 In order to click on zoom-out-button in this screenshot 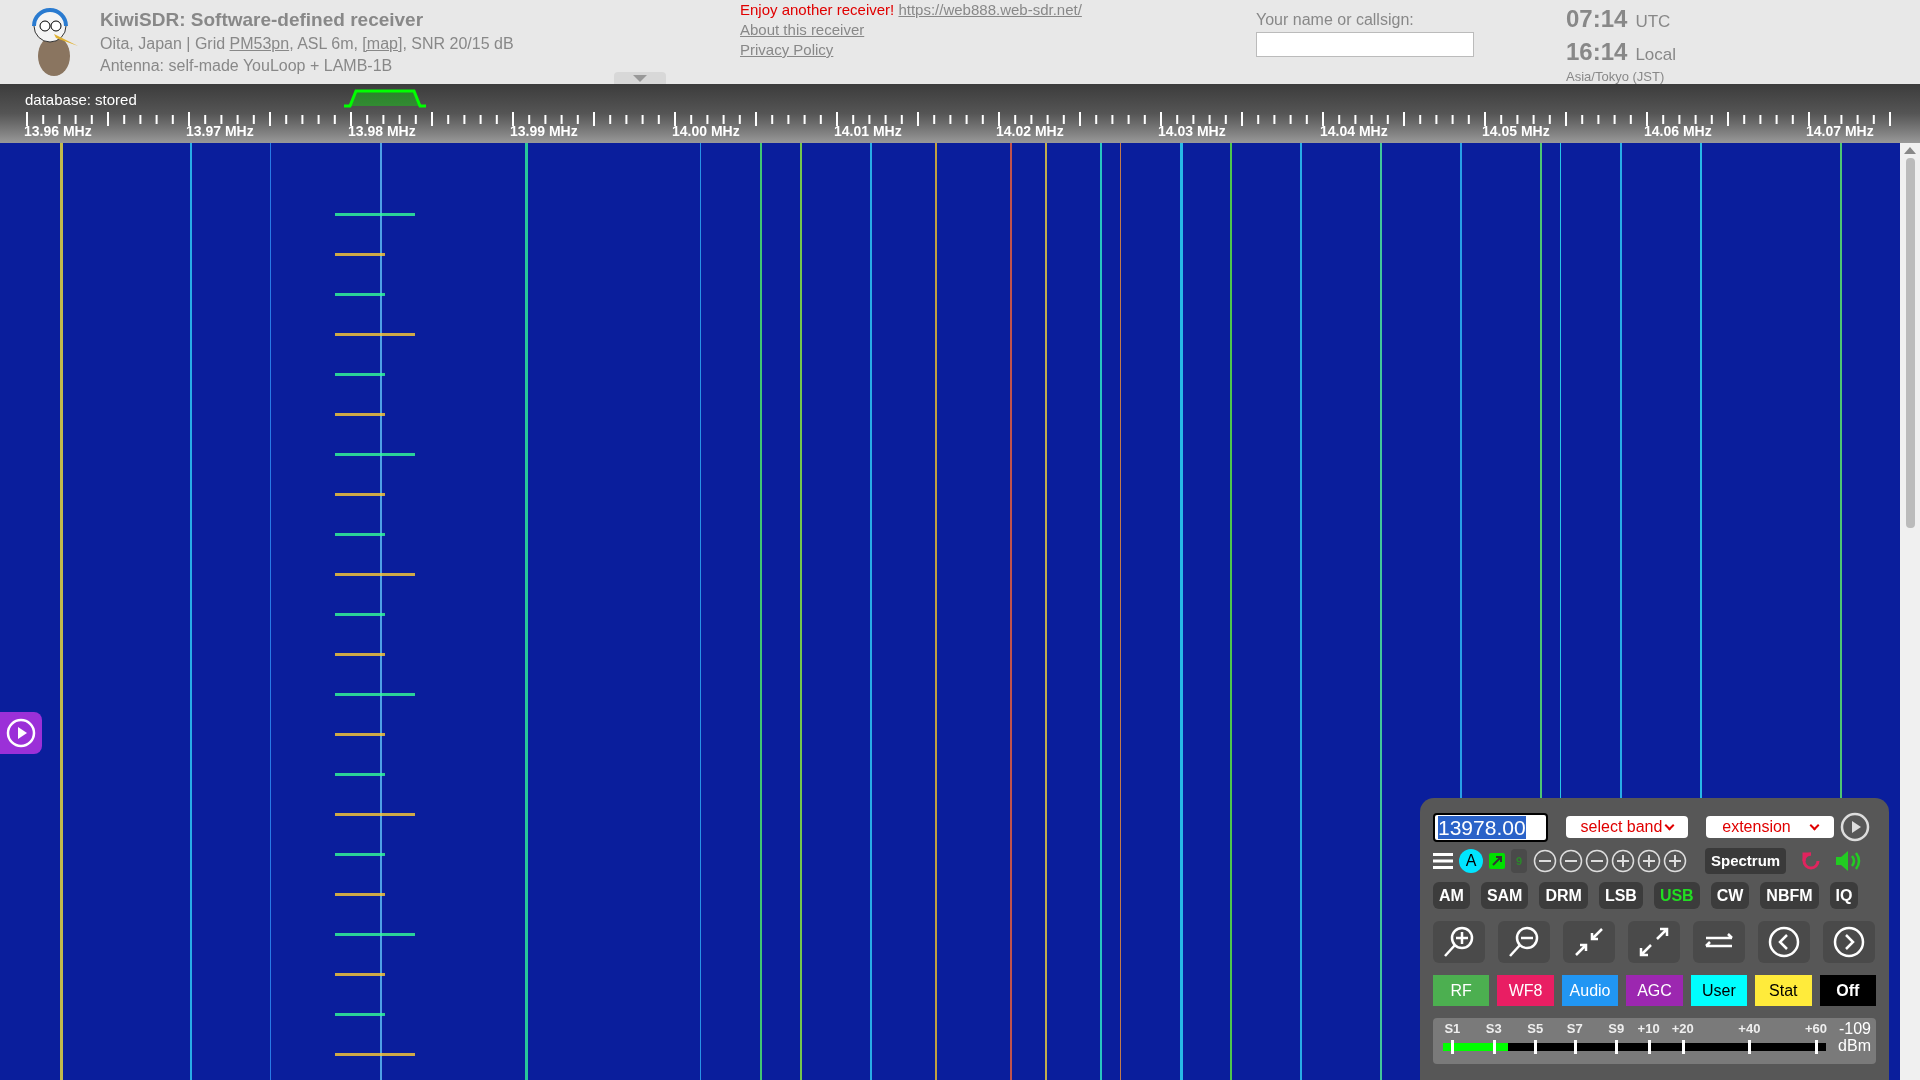, I will do `click(1524, 942)`.